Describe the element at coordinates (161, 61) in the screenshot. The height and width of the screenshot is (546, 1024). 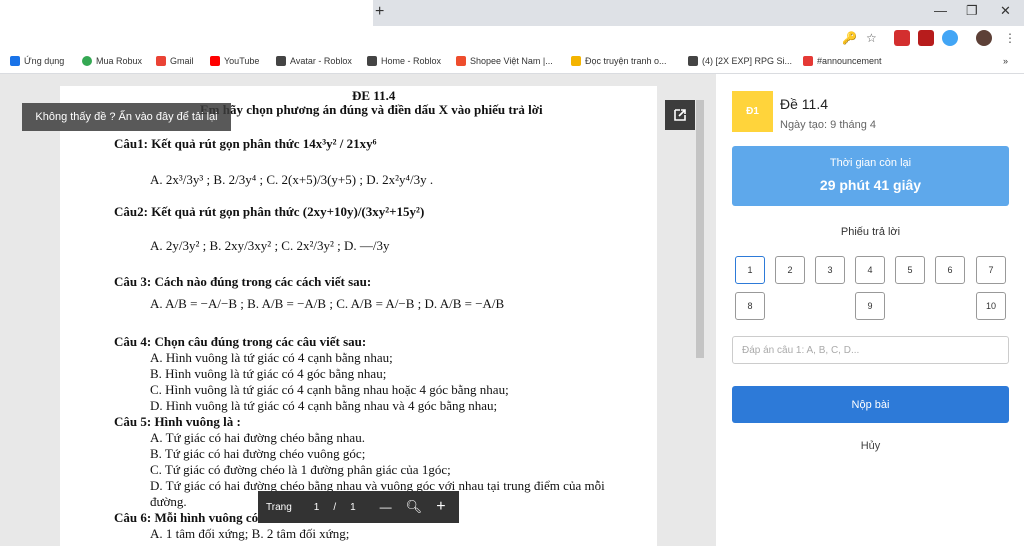
I see `gmail-icon` at that location.